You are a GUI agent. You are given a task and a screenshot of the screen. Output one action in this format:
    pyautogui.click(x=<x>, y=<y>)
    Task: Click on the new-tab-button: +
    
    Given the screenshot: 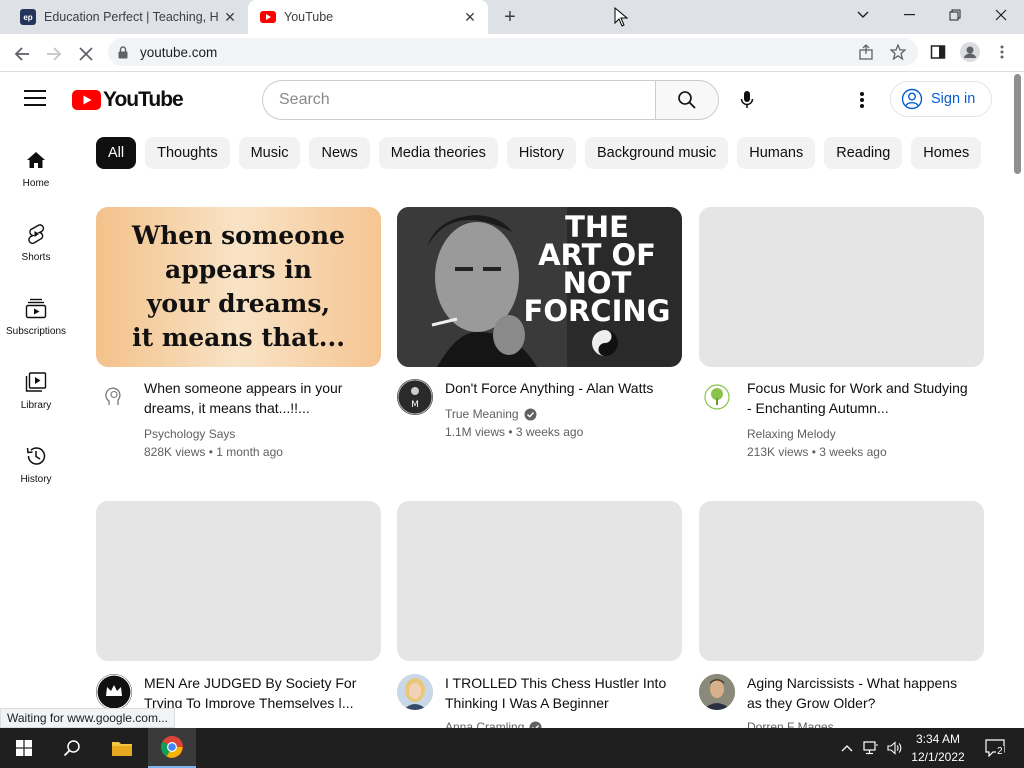 What is the action you would take?
    pyautogui.click(x=510, y=17)
    